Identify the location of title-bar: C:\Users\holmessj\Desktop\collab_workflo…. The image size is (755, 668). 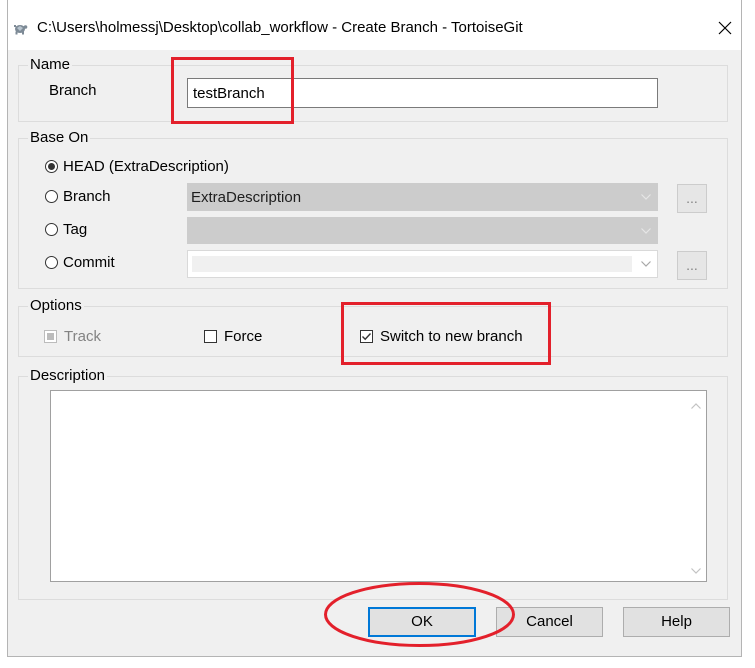
(374, 25).